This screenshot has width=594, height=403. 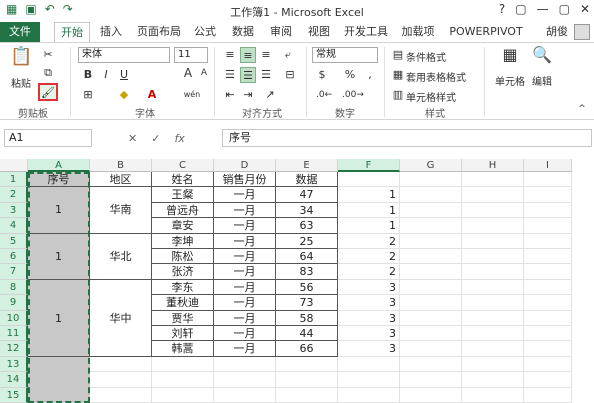 I want to click on tab-powerpivot: POWERPIVOT, so click(x=486, y=32).